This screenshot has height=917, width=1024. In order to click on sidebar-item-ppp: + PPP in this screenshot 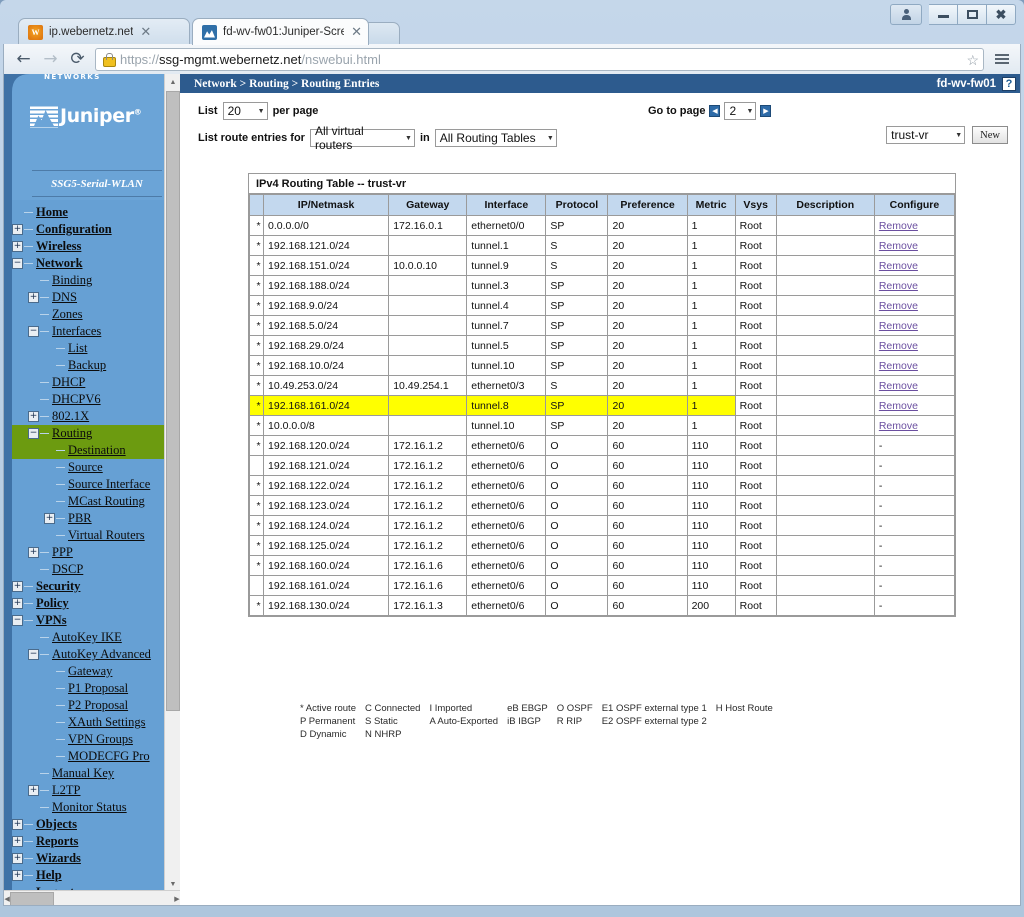, I will do `click(88, 552)`.